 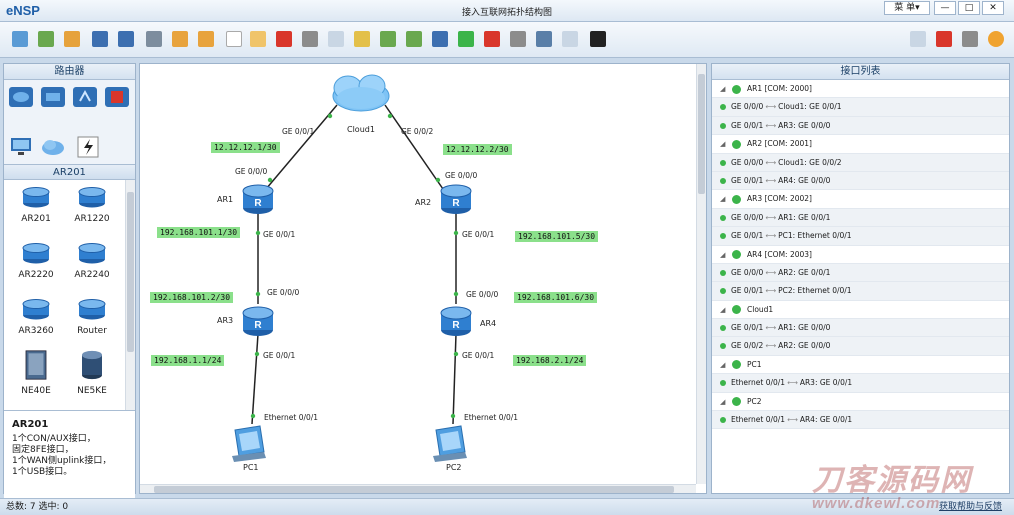 What do you see at coordinates (993, 8) in the screenshot?
I see `close-button: ✕` at bounding box center [993, 8].